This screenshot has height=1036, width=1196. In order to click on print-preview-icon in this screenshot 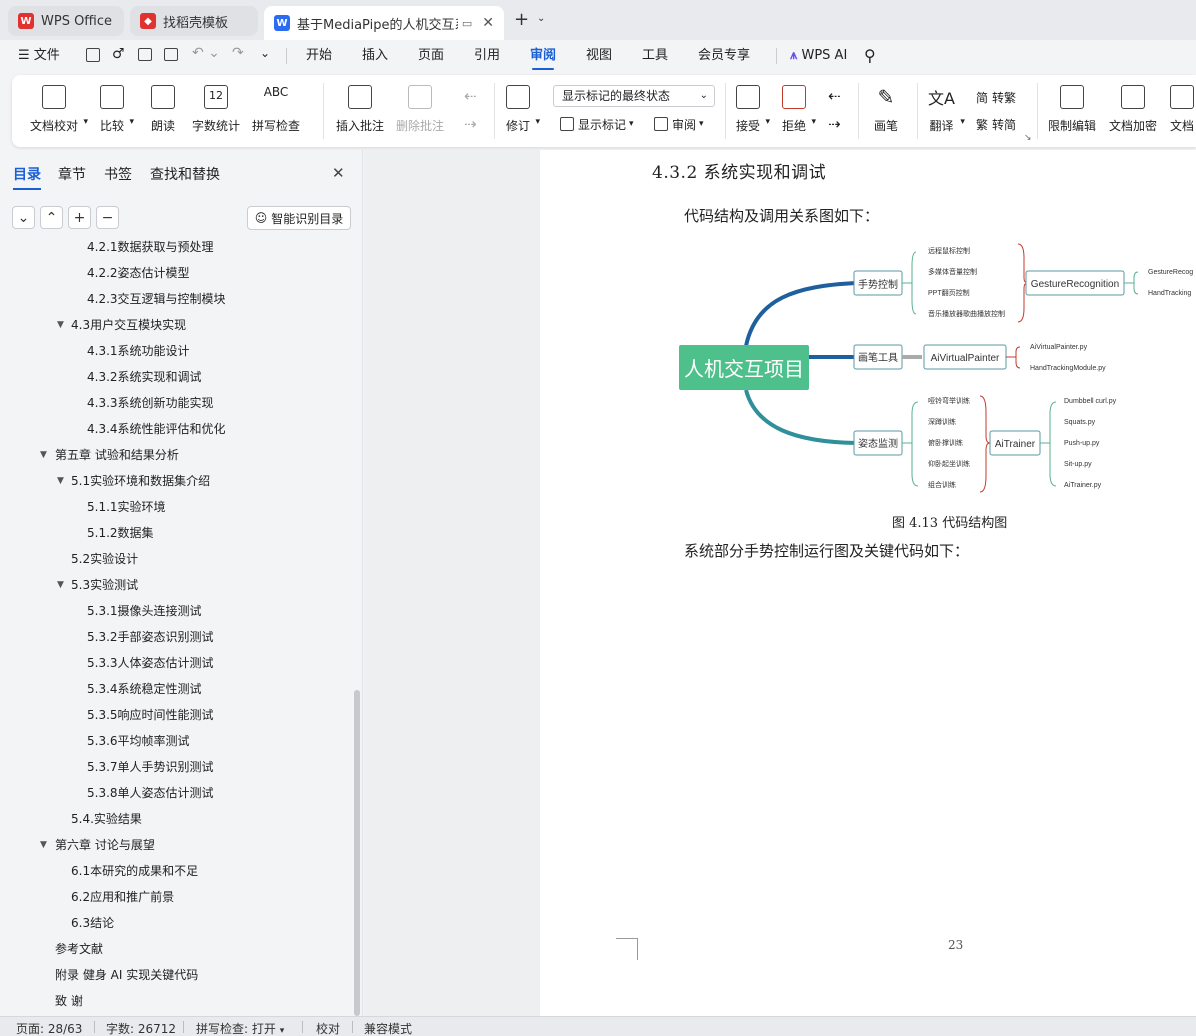, I will do `click(171, 54)`.